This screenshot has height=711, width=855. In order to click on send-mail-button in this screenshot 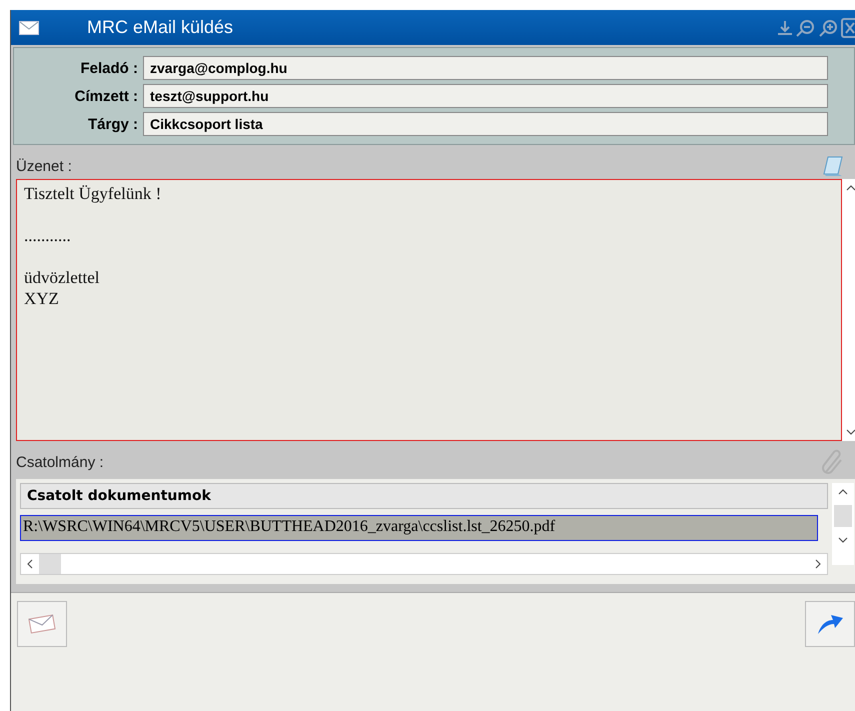, I will do `click(42, 624)`.